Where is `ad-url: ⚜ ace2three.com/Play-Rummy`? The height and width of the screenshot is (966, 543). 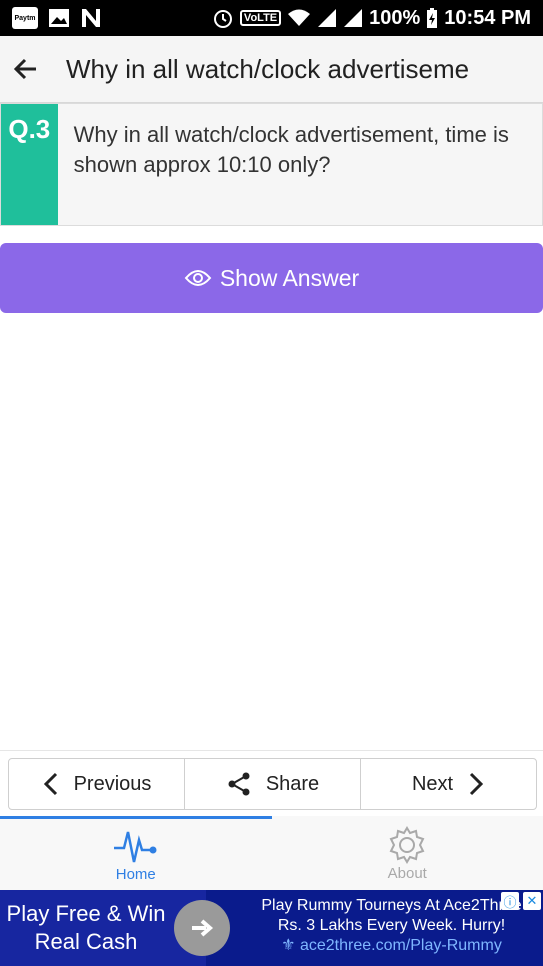 ad-url: ⚜ ace2three.com/Play-Rummy is located at coordinates (391, 946).